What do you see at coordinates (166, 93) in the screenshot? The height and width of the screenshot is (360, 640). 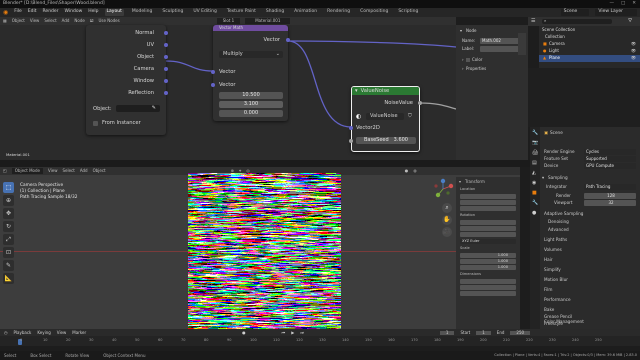 I see `socket-reflection` at bounding box center [166, 93].